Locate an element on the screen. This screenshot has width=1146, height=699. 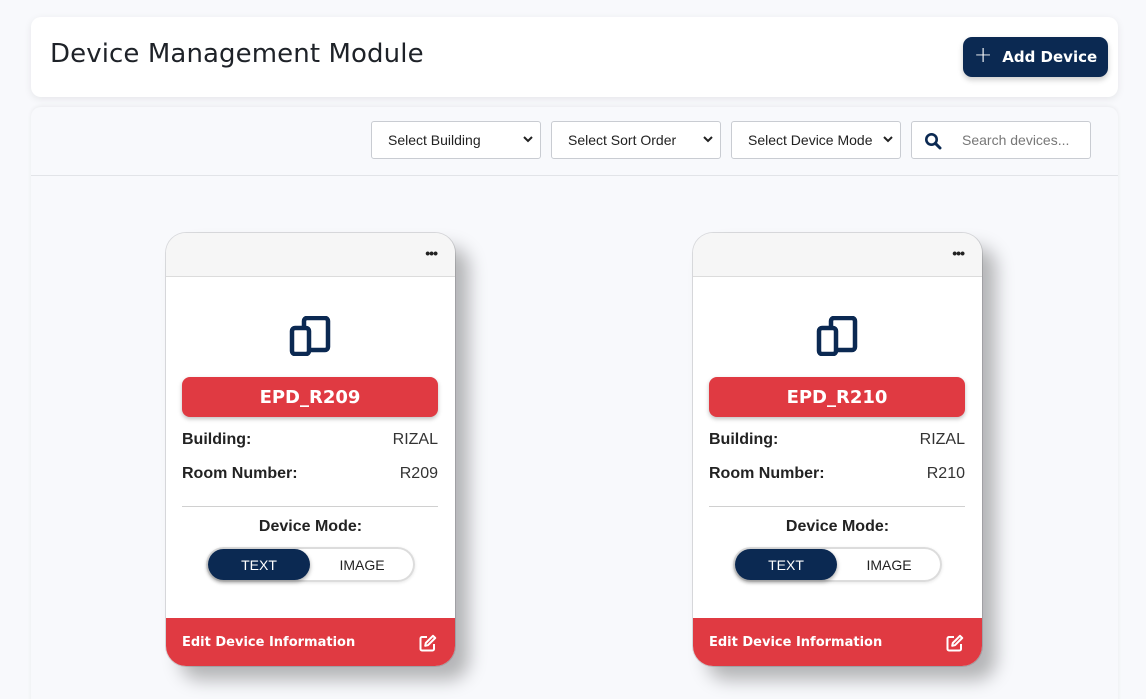
add-device-label: Add Device is located at coordinates (1050, 57).